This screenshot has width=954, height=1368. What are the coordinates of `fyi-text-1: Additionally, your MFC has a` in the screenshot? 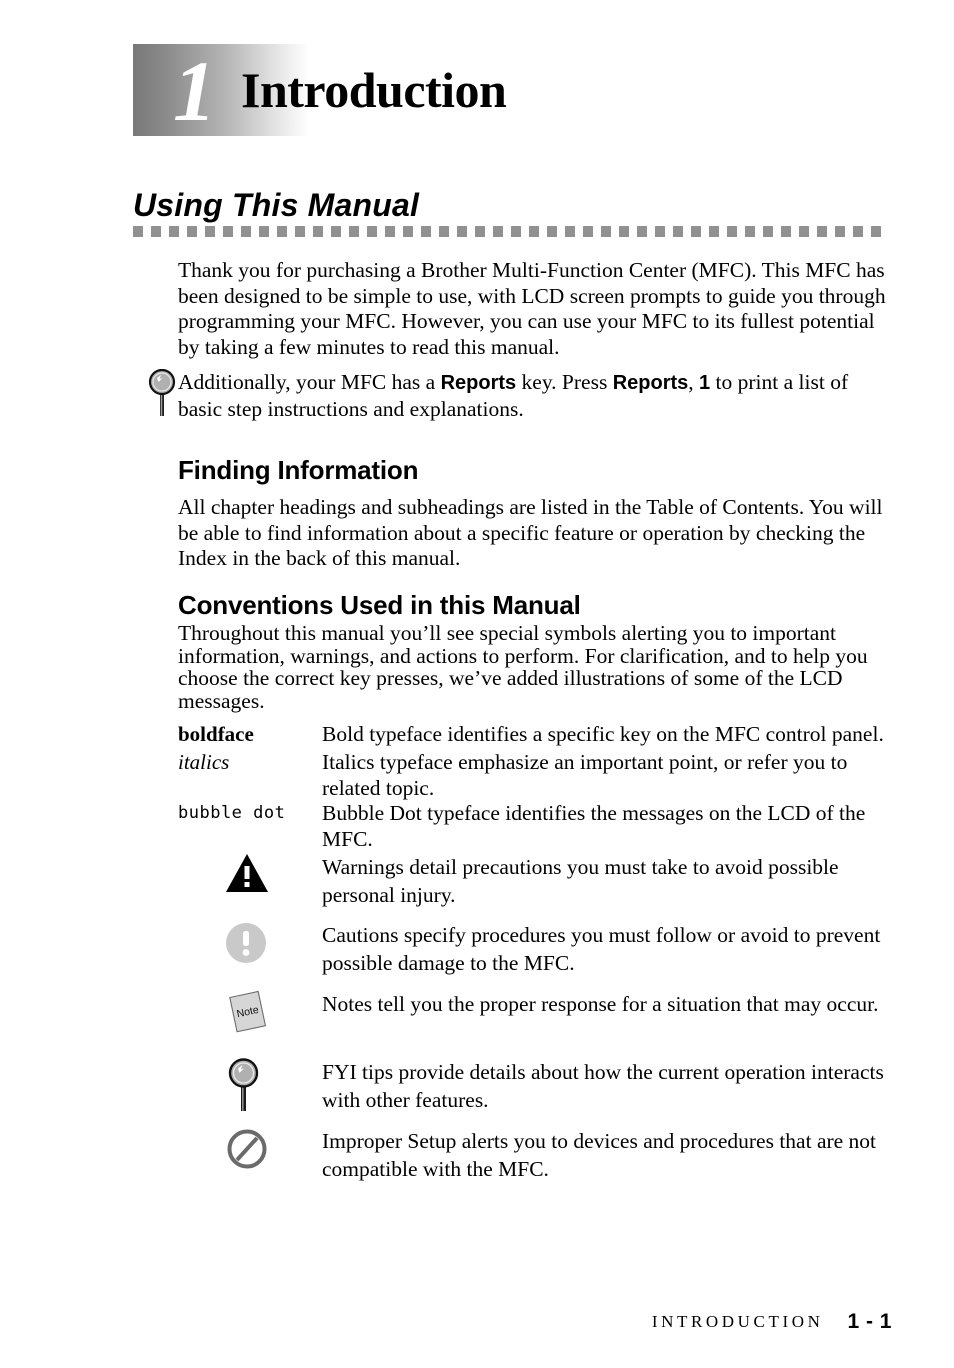 It's located at (309, 382).